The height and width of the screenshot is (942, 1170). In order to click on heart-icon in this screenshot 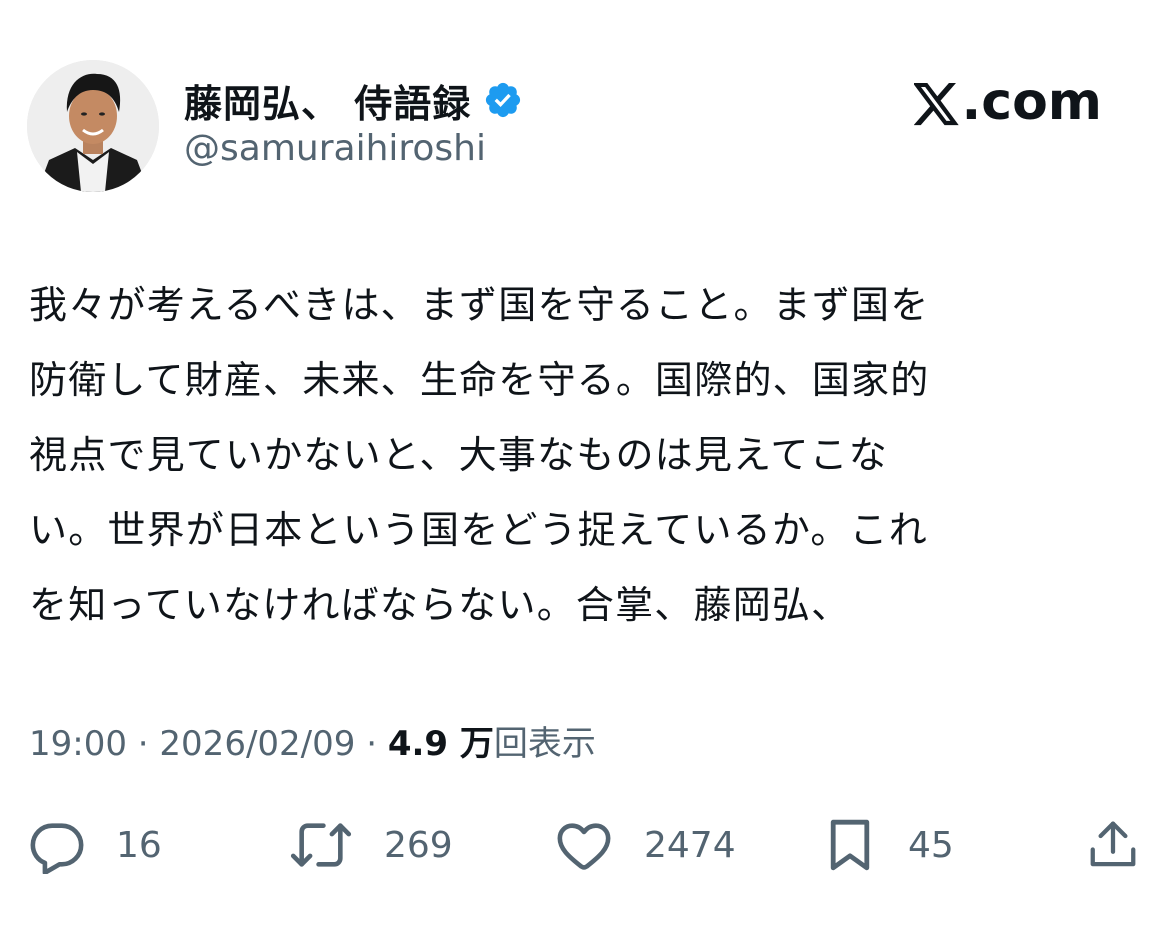, I will do `click(584, 846)`.